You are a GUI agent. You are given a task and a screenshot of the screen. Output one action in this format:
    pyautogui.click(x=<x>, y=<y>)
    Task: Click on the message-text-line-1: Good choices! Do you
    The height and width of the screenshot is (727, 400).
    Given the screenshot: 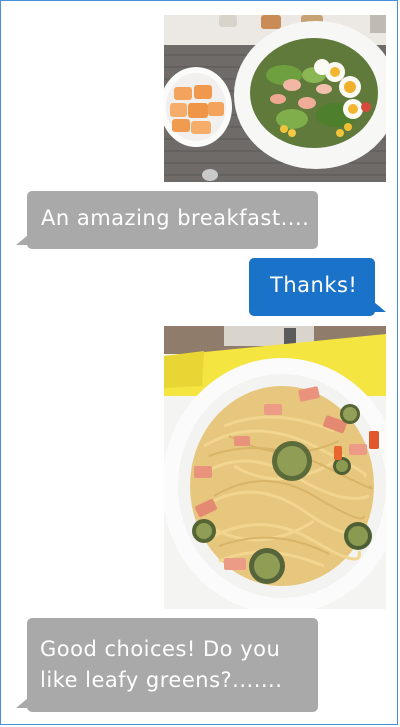 What is the action you would take?
    pyautogui.click(x=160, y=649)
    